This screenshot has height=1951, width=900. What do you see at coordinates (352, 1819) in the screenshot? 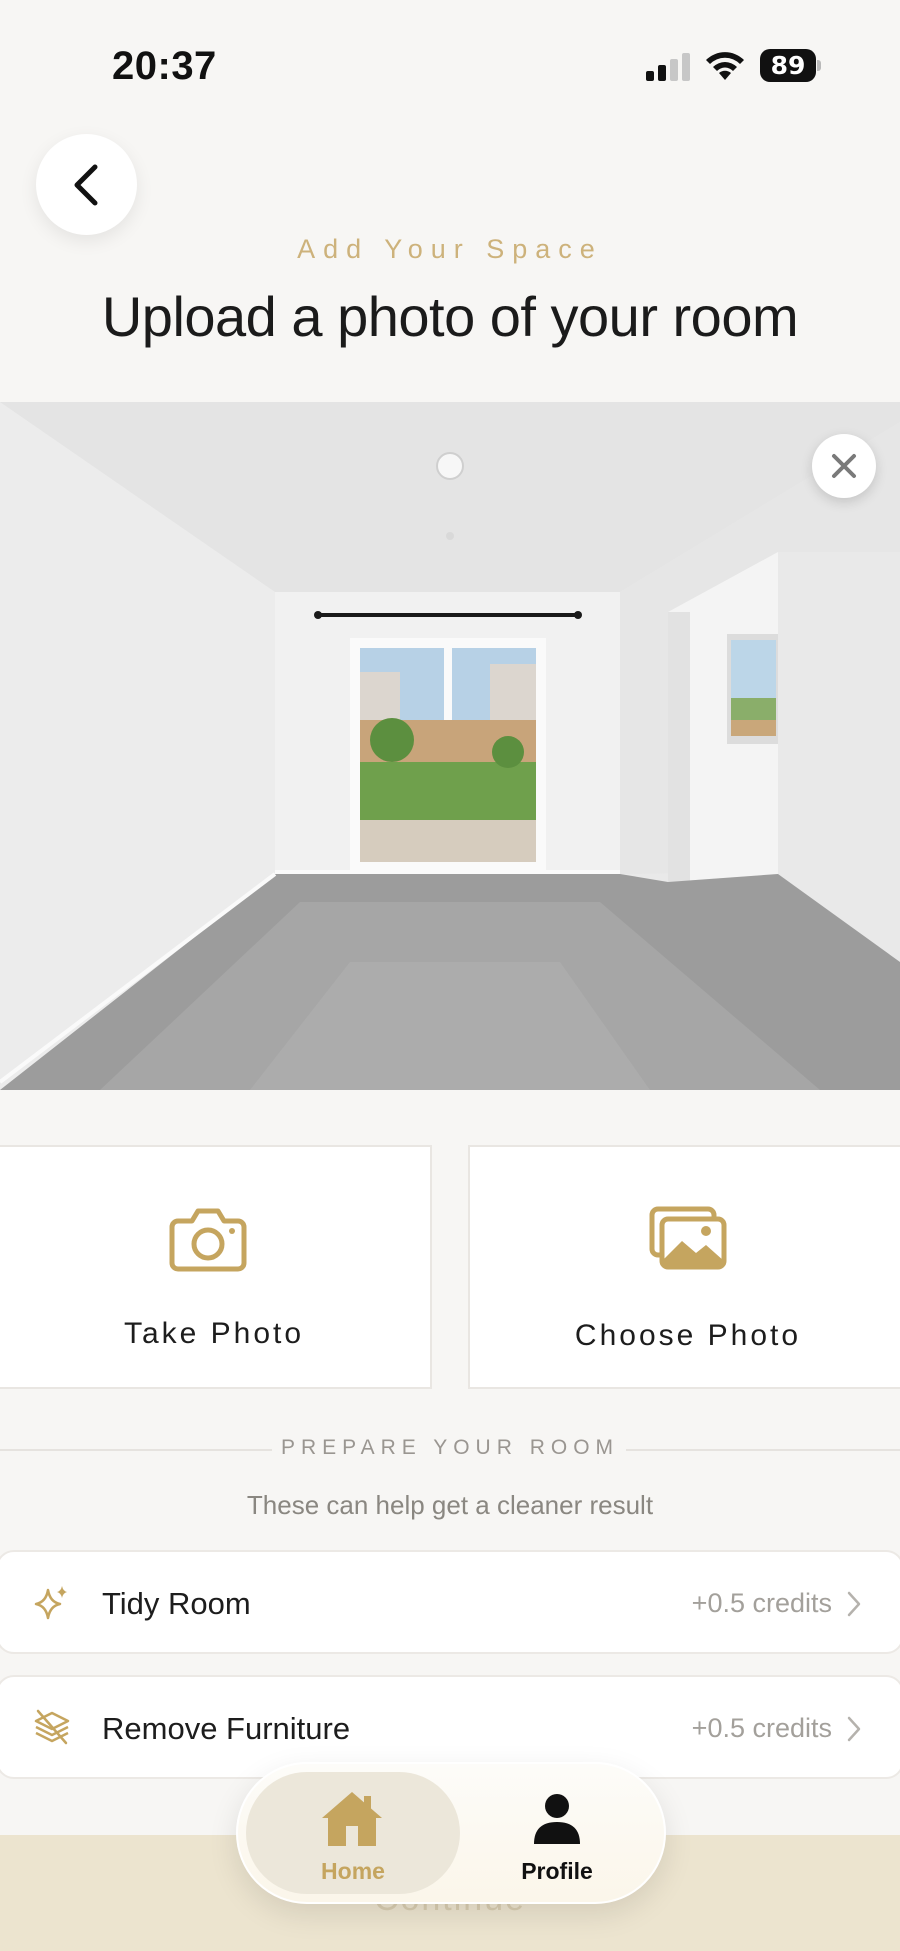
I see `home-icon` at bounding box center [352, 1819].